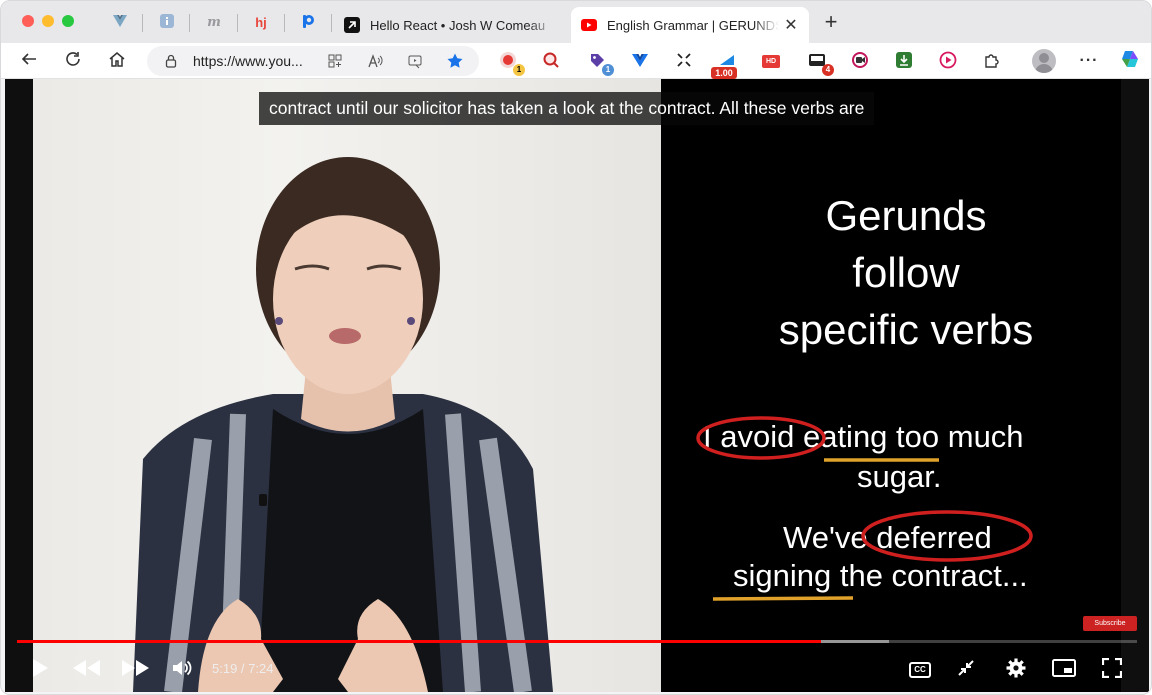  What do you see at coordinates (68, 21) in the screenshot?
I see `zoom-window-button` at bounding box center [68, 21].